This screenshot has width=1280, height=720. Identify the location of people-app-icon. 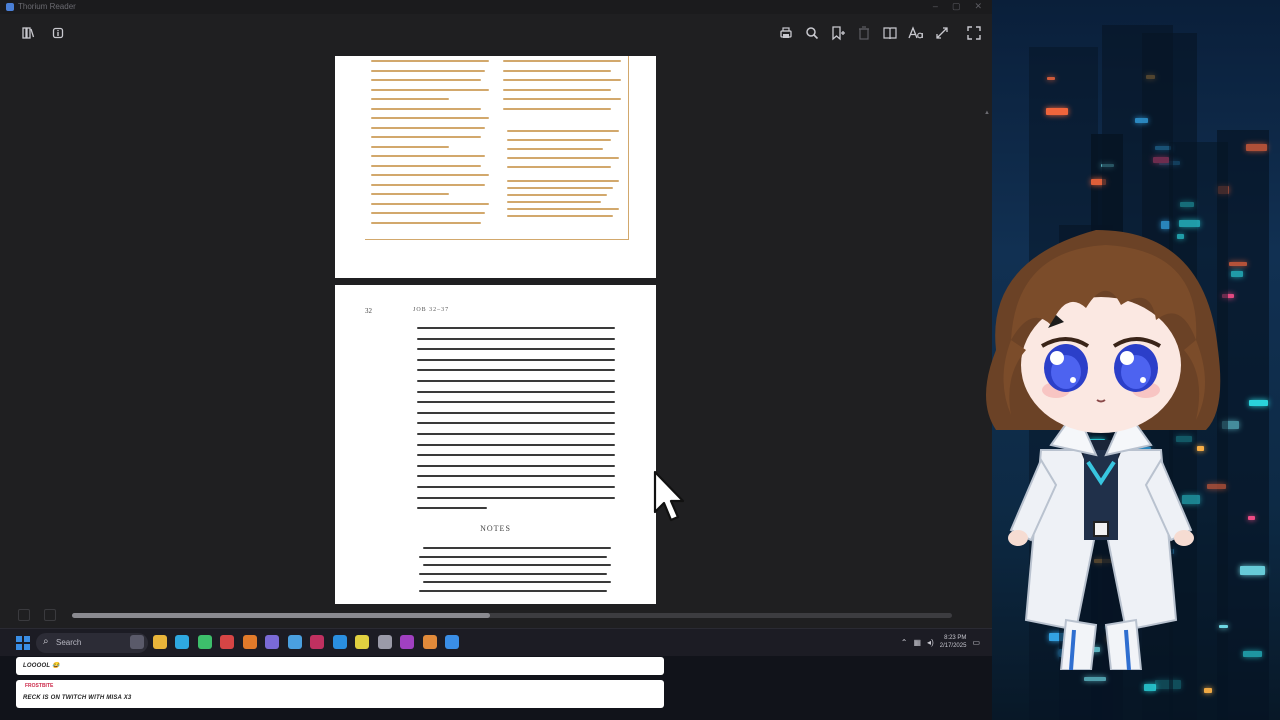
(137, 642).